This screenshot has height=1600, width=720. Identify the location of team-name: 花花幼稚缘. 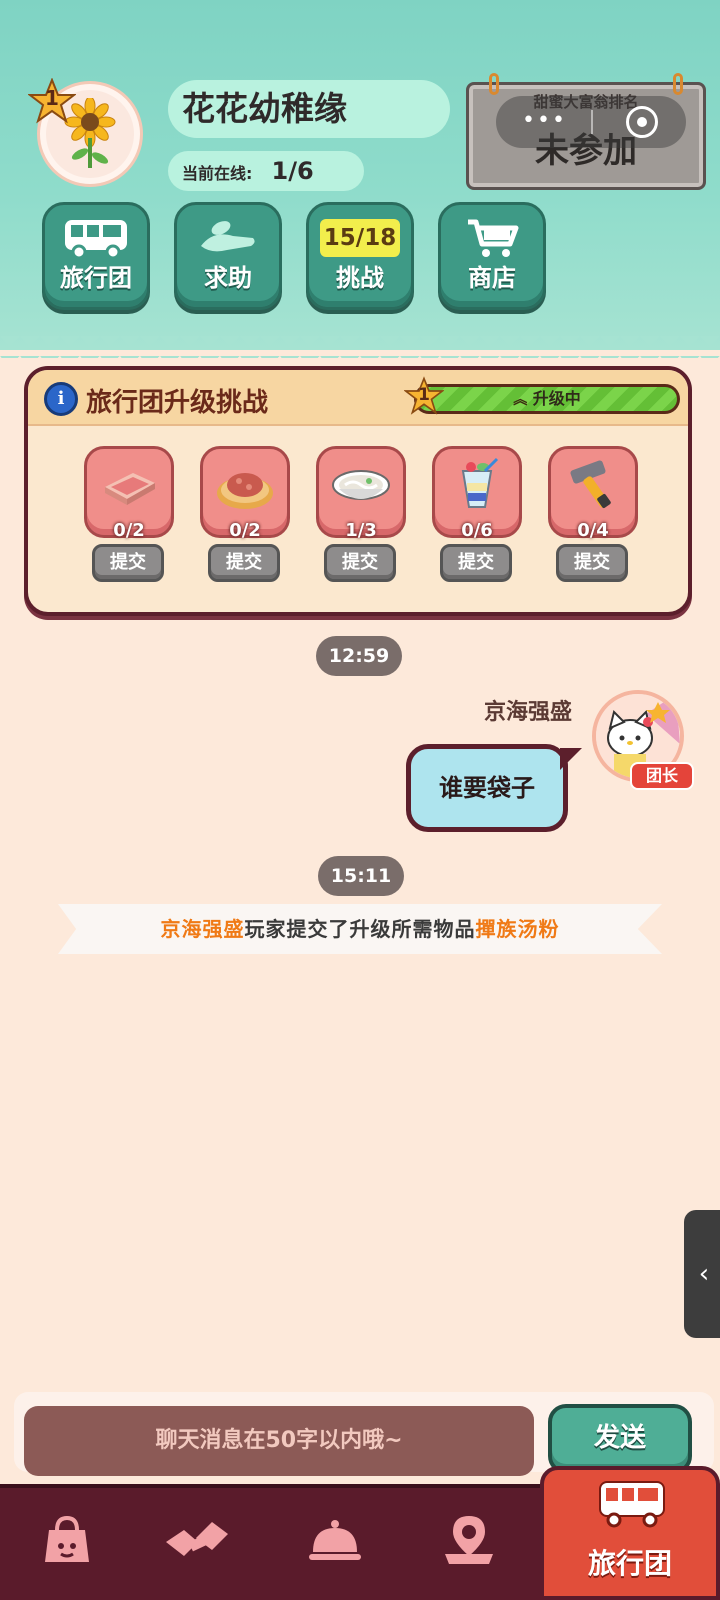
(309, 109).